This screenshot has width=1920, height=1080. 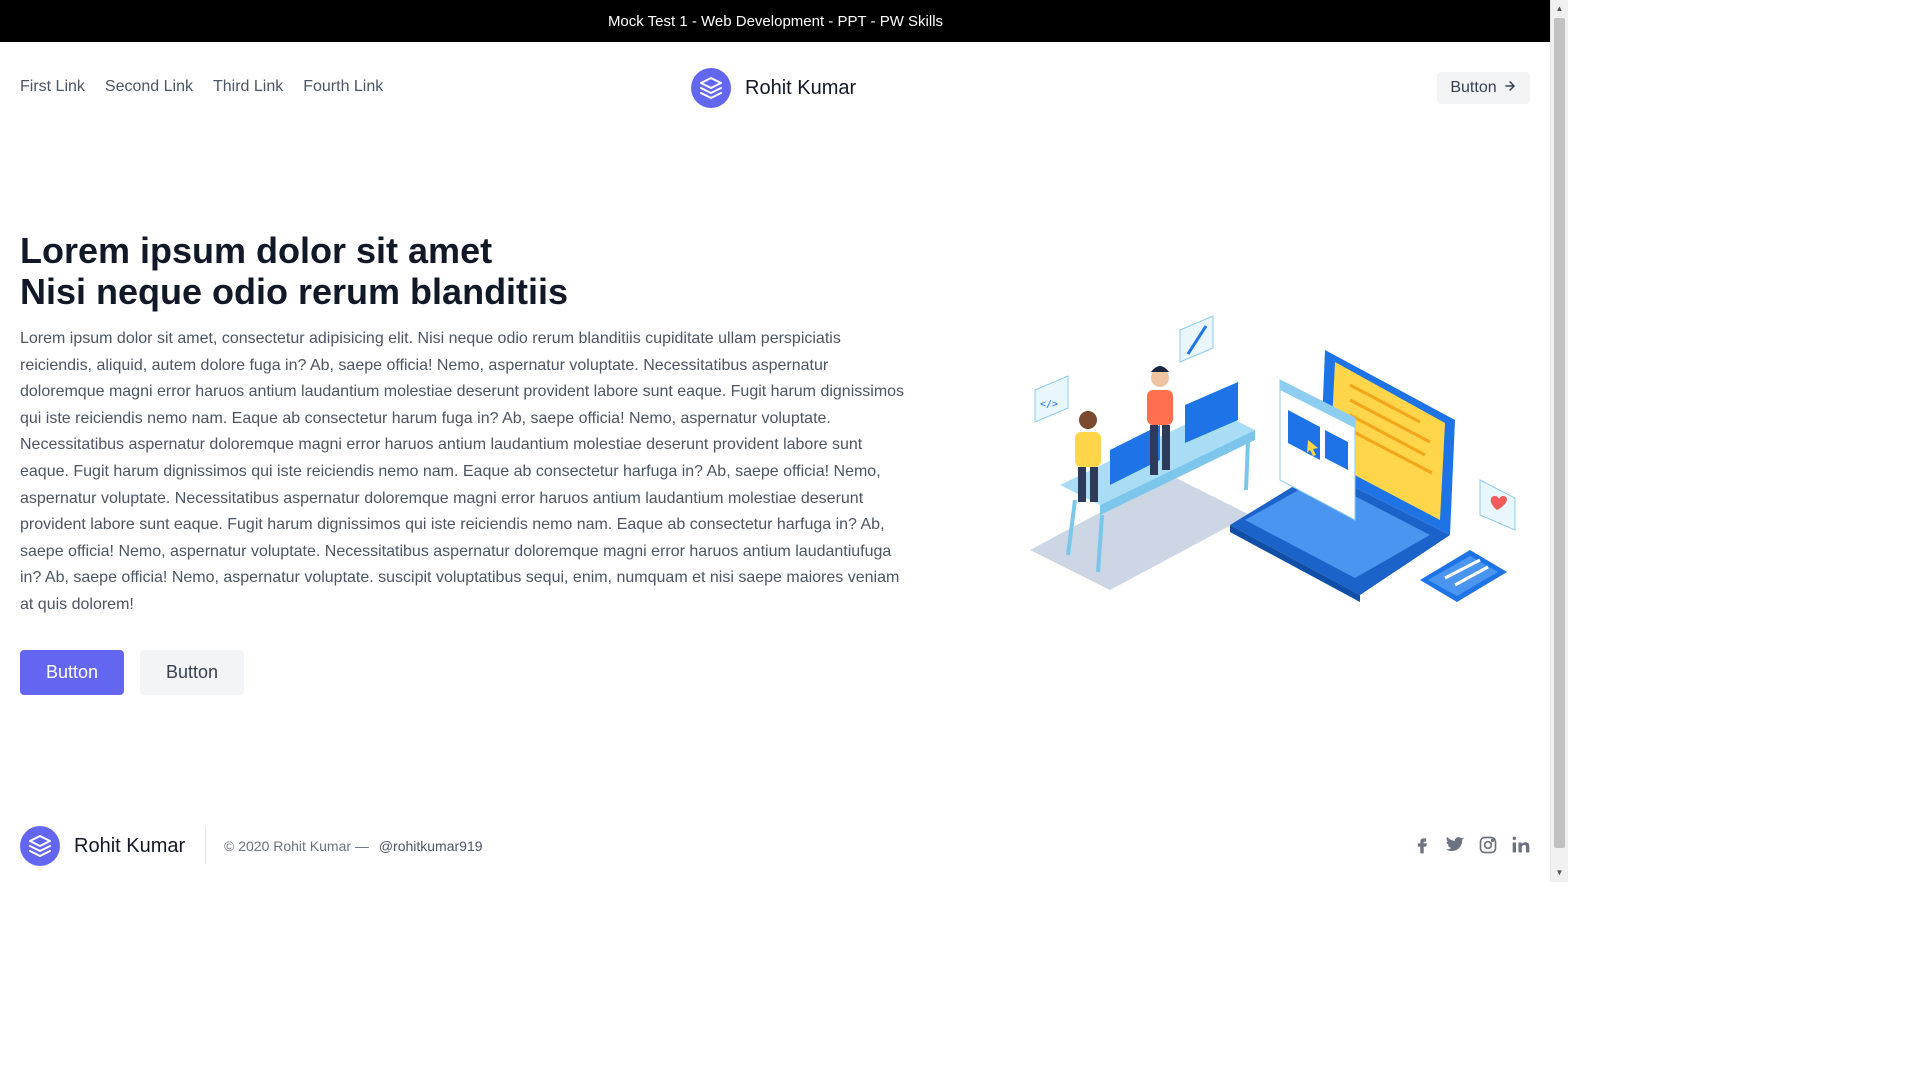 I want to click on footer-brand: Rohit Kumar, so click(x=102, y=846).